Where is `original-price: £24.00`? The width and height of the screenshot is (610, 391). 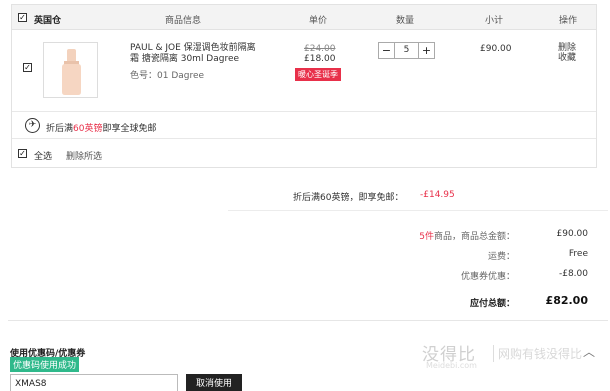 original-price: £24.00 is located at coordinates (320, 49).